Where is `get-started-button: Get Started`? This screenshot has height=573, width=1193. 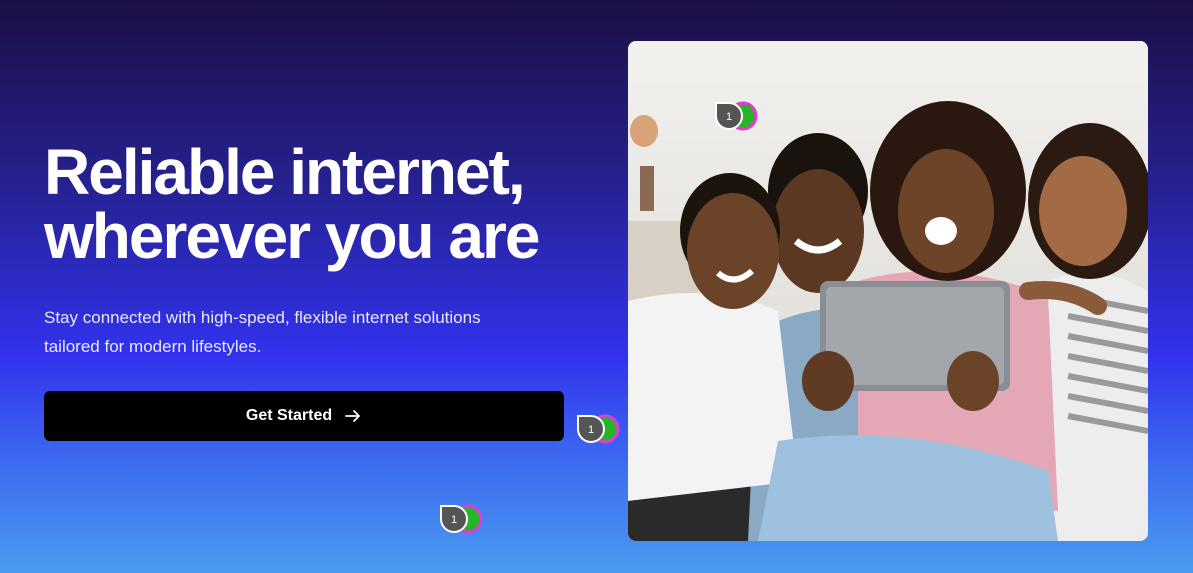
get-started-button: Get Started is located at coordinates (304, 416).